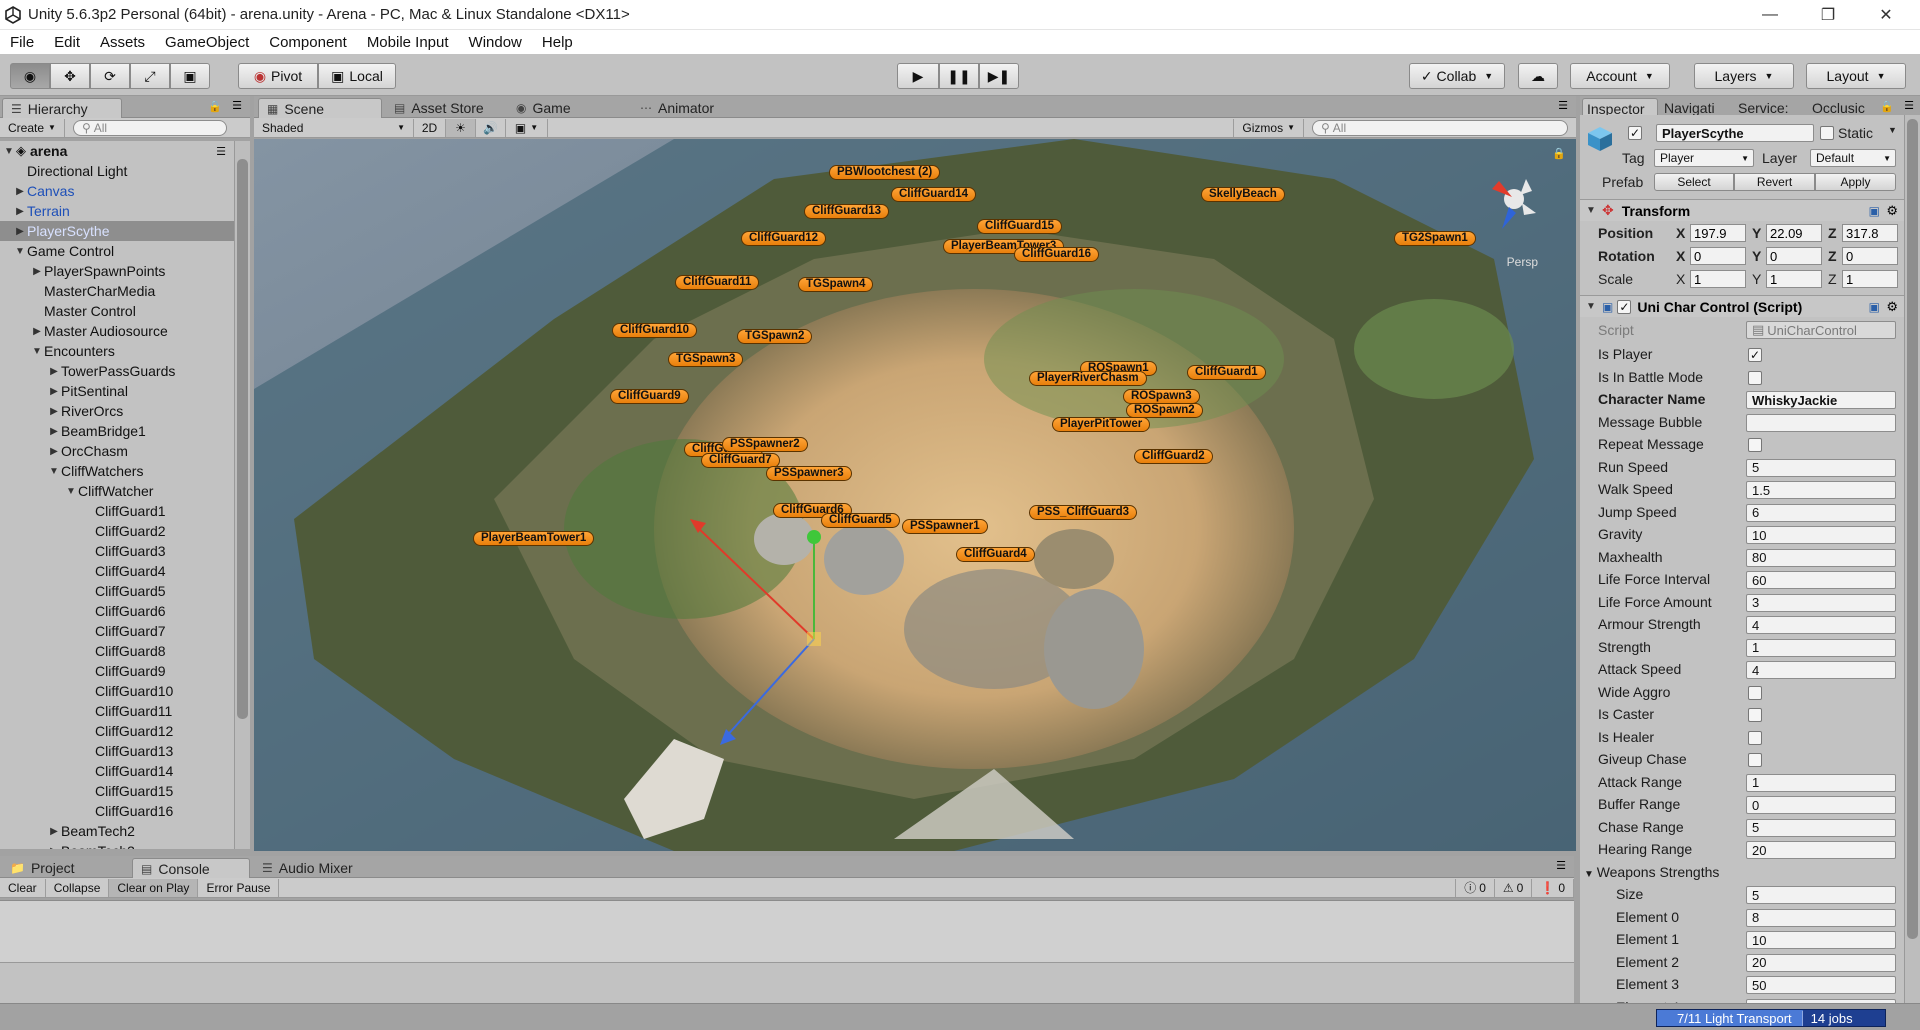  What do you see at coordinates (117, 251) in the screenshot?
I see `hierarchy-item: ▼ Game Control` at bounding box center [117, 251].